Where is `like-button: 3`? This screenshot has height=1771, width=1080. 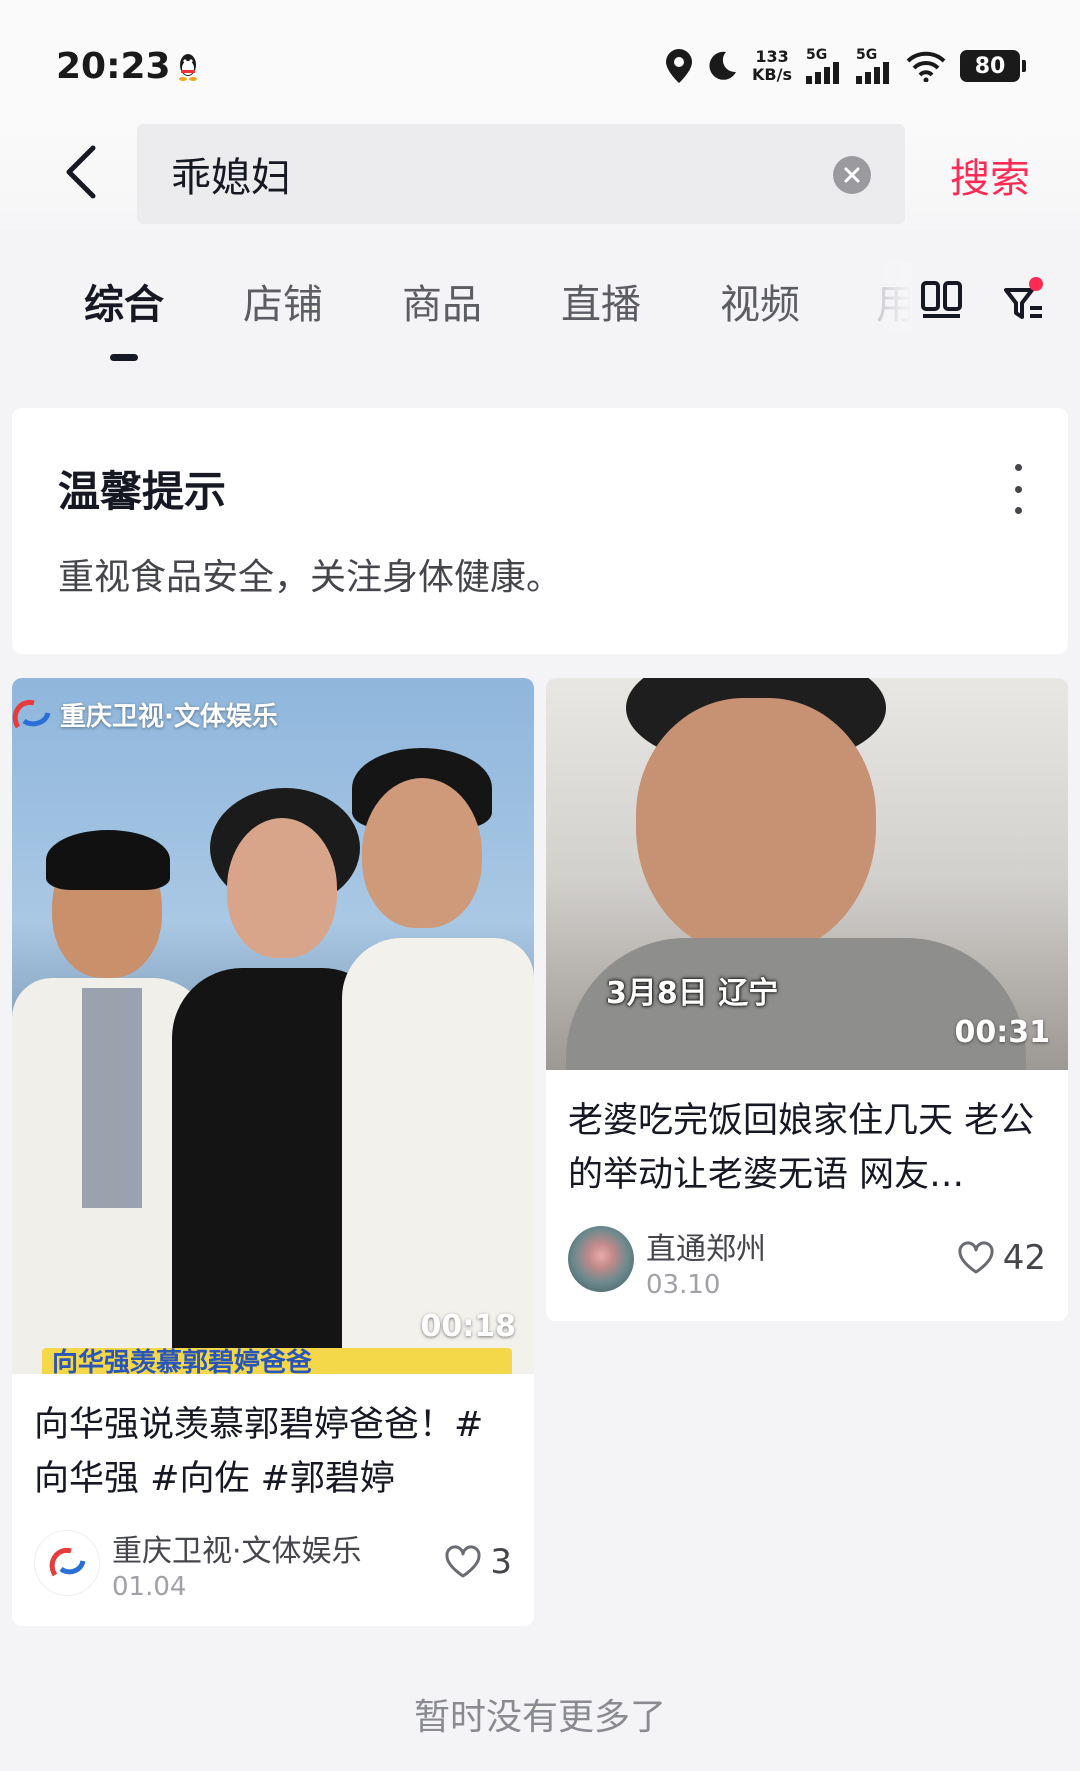
like-button: 3 is located at coordinates (478, 1562).